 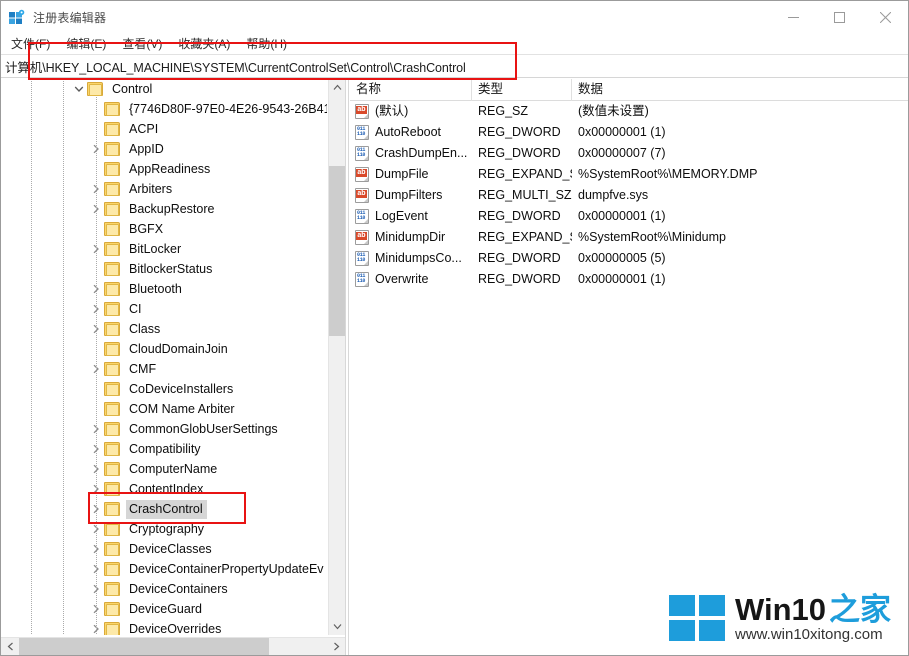 What do you see at coordinates (164, 389) in the screenshot?
I see `tree-item-codeviceinstallers: CoDeviceInstallers` at bounding box center [164, 389].